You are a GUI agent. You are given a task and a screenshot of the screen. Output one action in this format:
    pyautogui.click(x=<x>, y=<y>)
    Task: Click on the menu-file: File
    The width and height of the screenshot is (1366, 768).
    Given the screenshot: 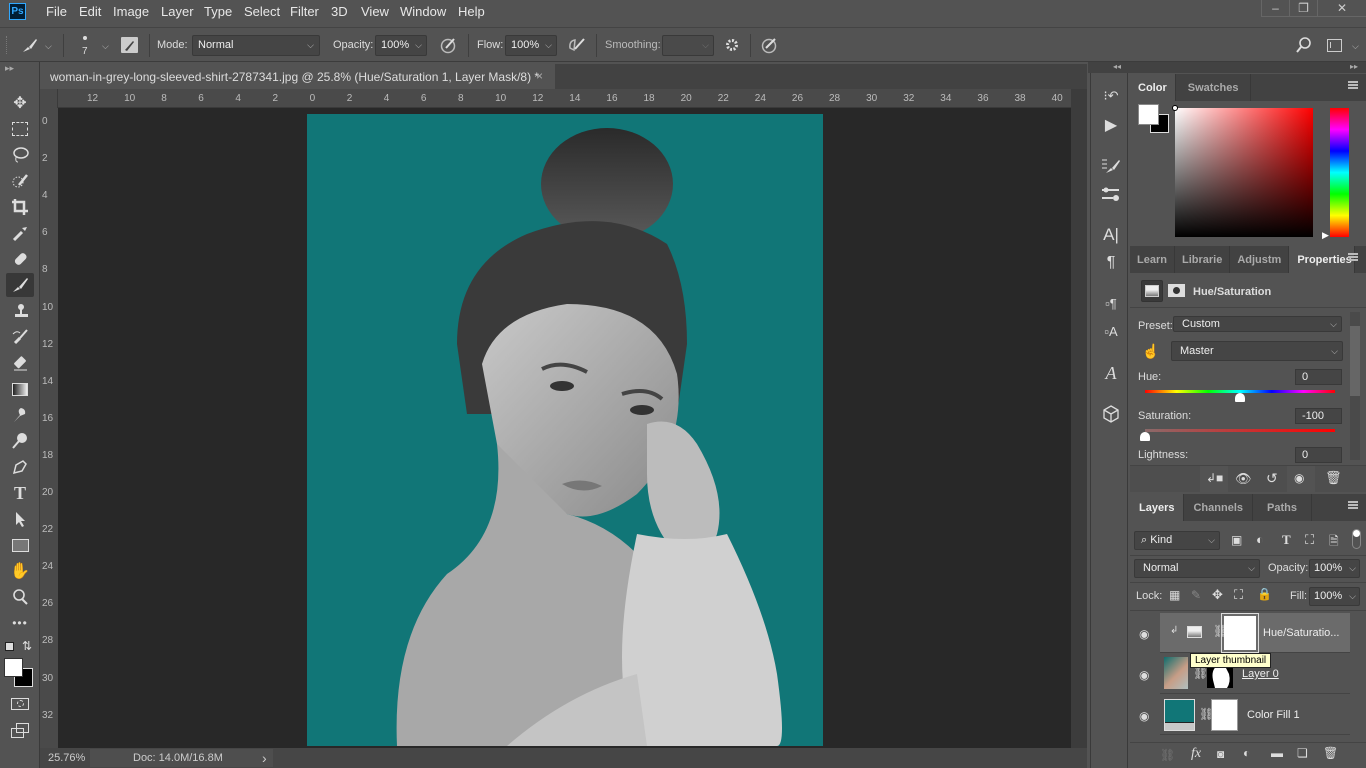 What is the action you would take?
    pyautogui.click(x=56, y=11)
    